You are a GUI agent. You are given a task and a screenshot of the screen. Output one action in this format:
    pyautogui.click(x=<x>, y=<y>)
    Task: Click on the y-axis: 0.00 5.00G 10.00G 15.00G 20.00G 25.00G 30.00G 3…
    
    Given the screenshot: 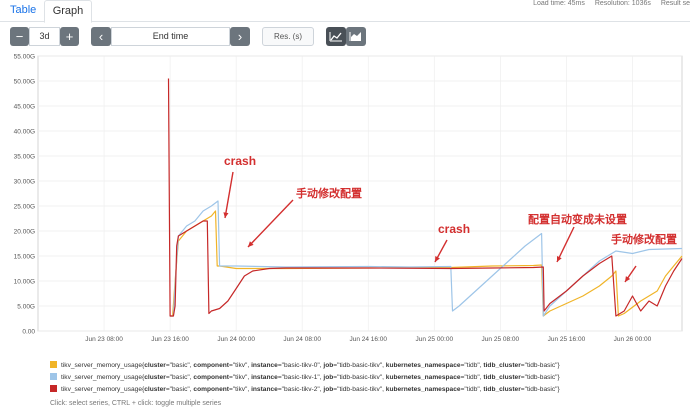 What is the action you would take?
    pyautogui.click(x=25, y=195)
    